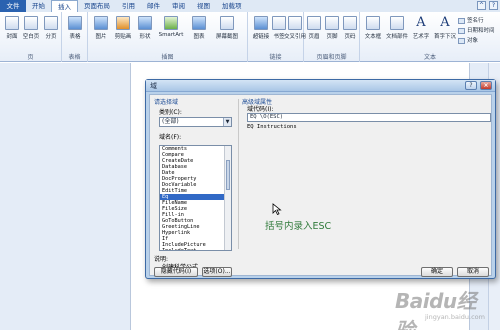 The image size is (500, 330). Describe the element at coordinates (298, 226) in the screenshot. I see `annotation-text: 括号内录入ESC` at that location.